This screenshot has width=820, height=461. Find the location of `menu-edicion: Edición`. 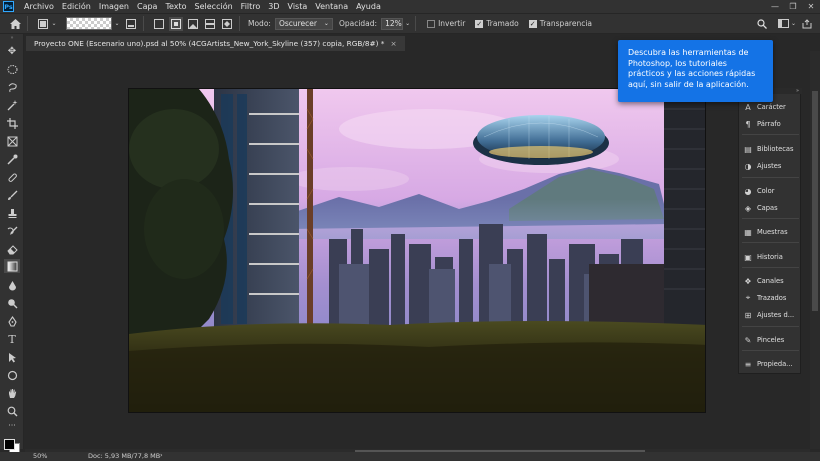

menu-edicion: Edición is located at coordinates (76, 6).